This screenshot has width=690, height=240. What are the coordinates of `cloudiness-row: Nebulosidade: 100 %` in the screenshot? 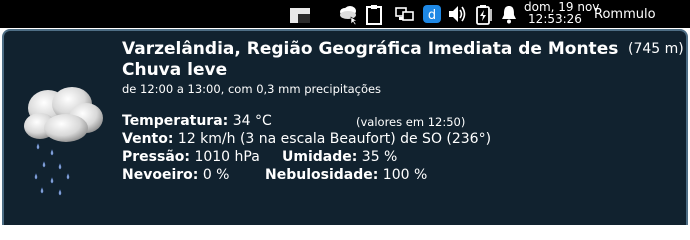 It's located at (346, 175).